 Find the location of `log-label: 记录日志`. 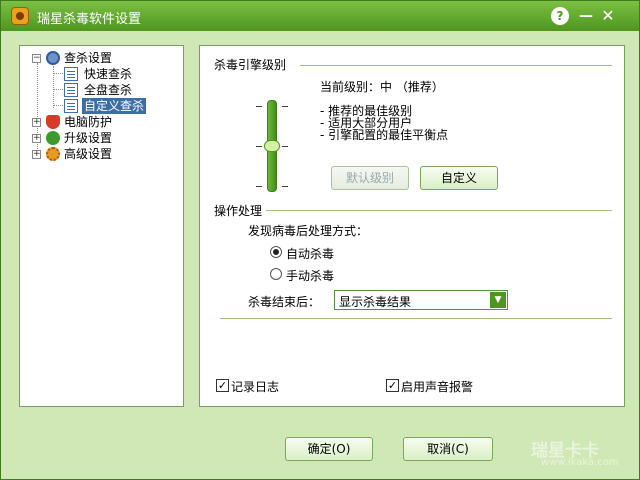

log-label: 记录日志 is located at coordinates (255, 386).